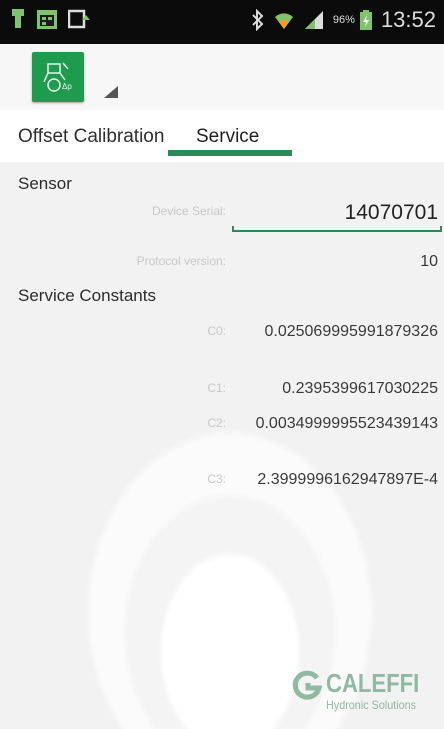  I want to click on status-bar: 96% 13:52, so click(222, 22).